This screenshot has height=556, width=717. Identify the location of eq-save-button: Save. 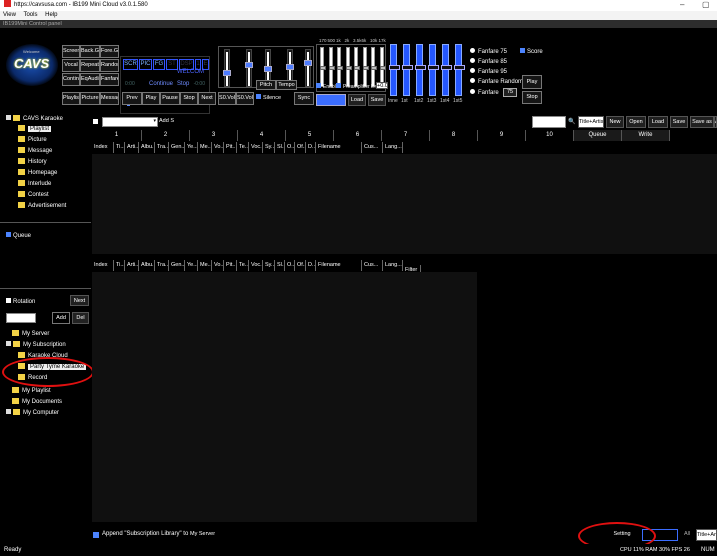
(377, 100).